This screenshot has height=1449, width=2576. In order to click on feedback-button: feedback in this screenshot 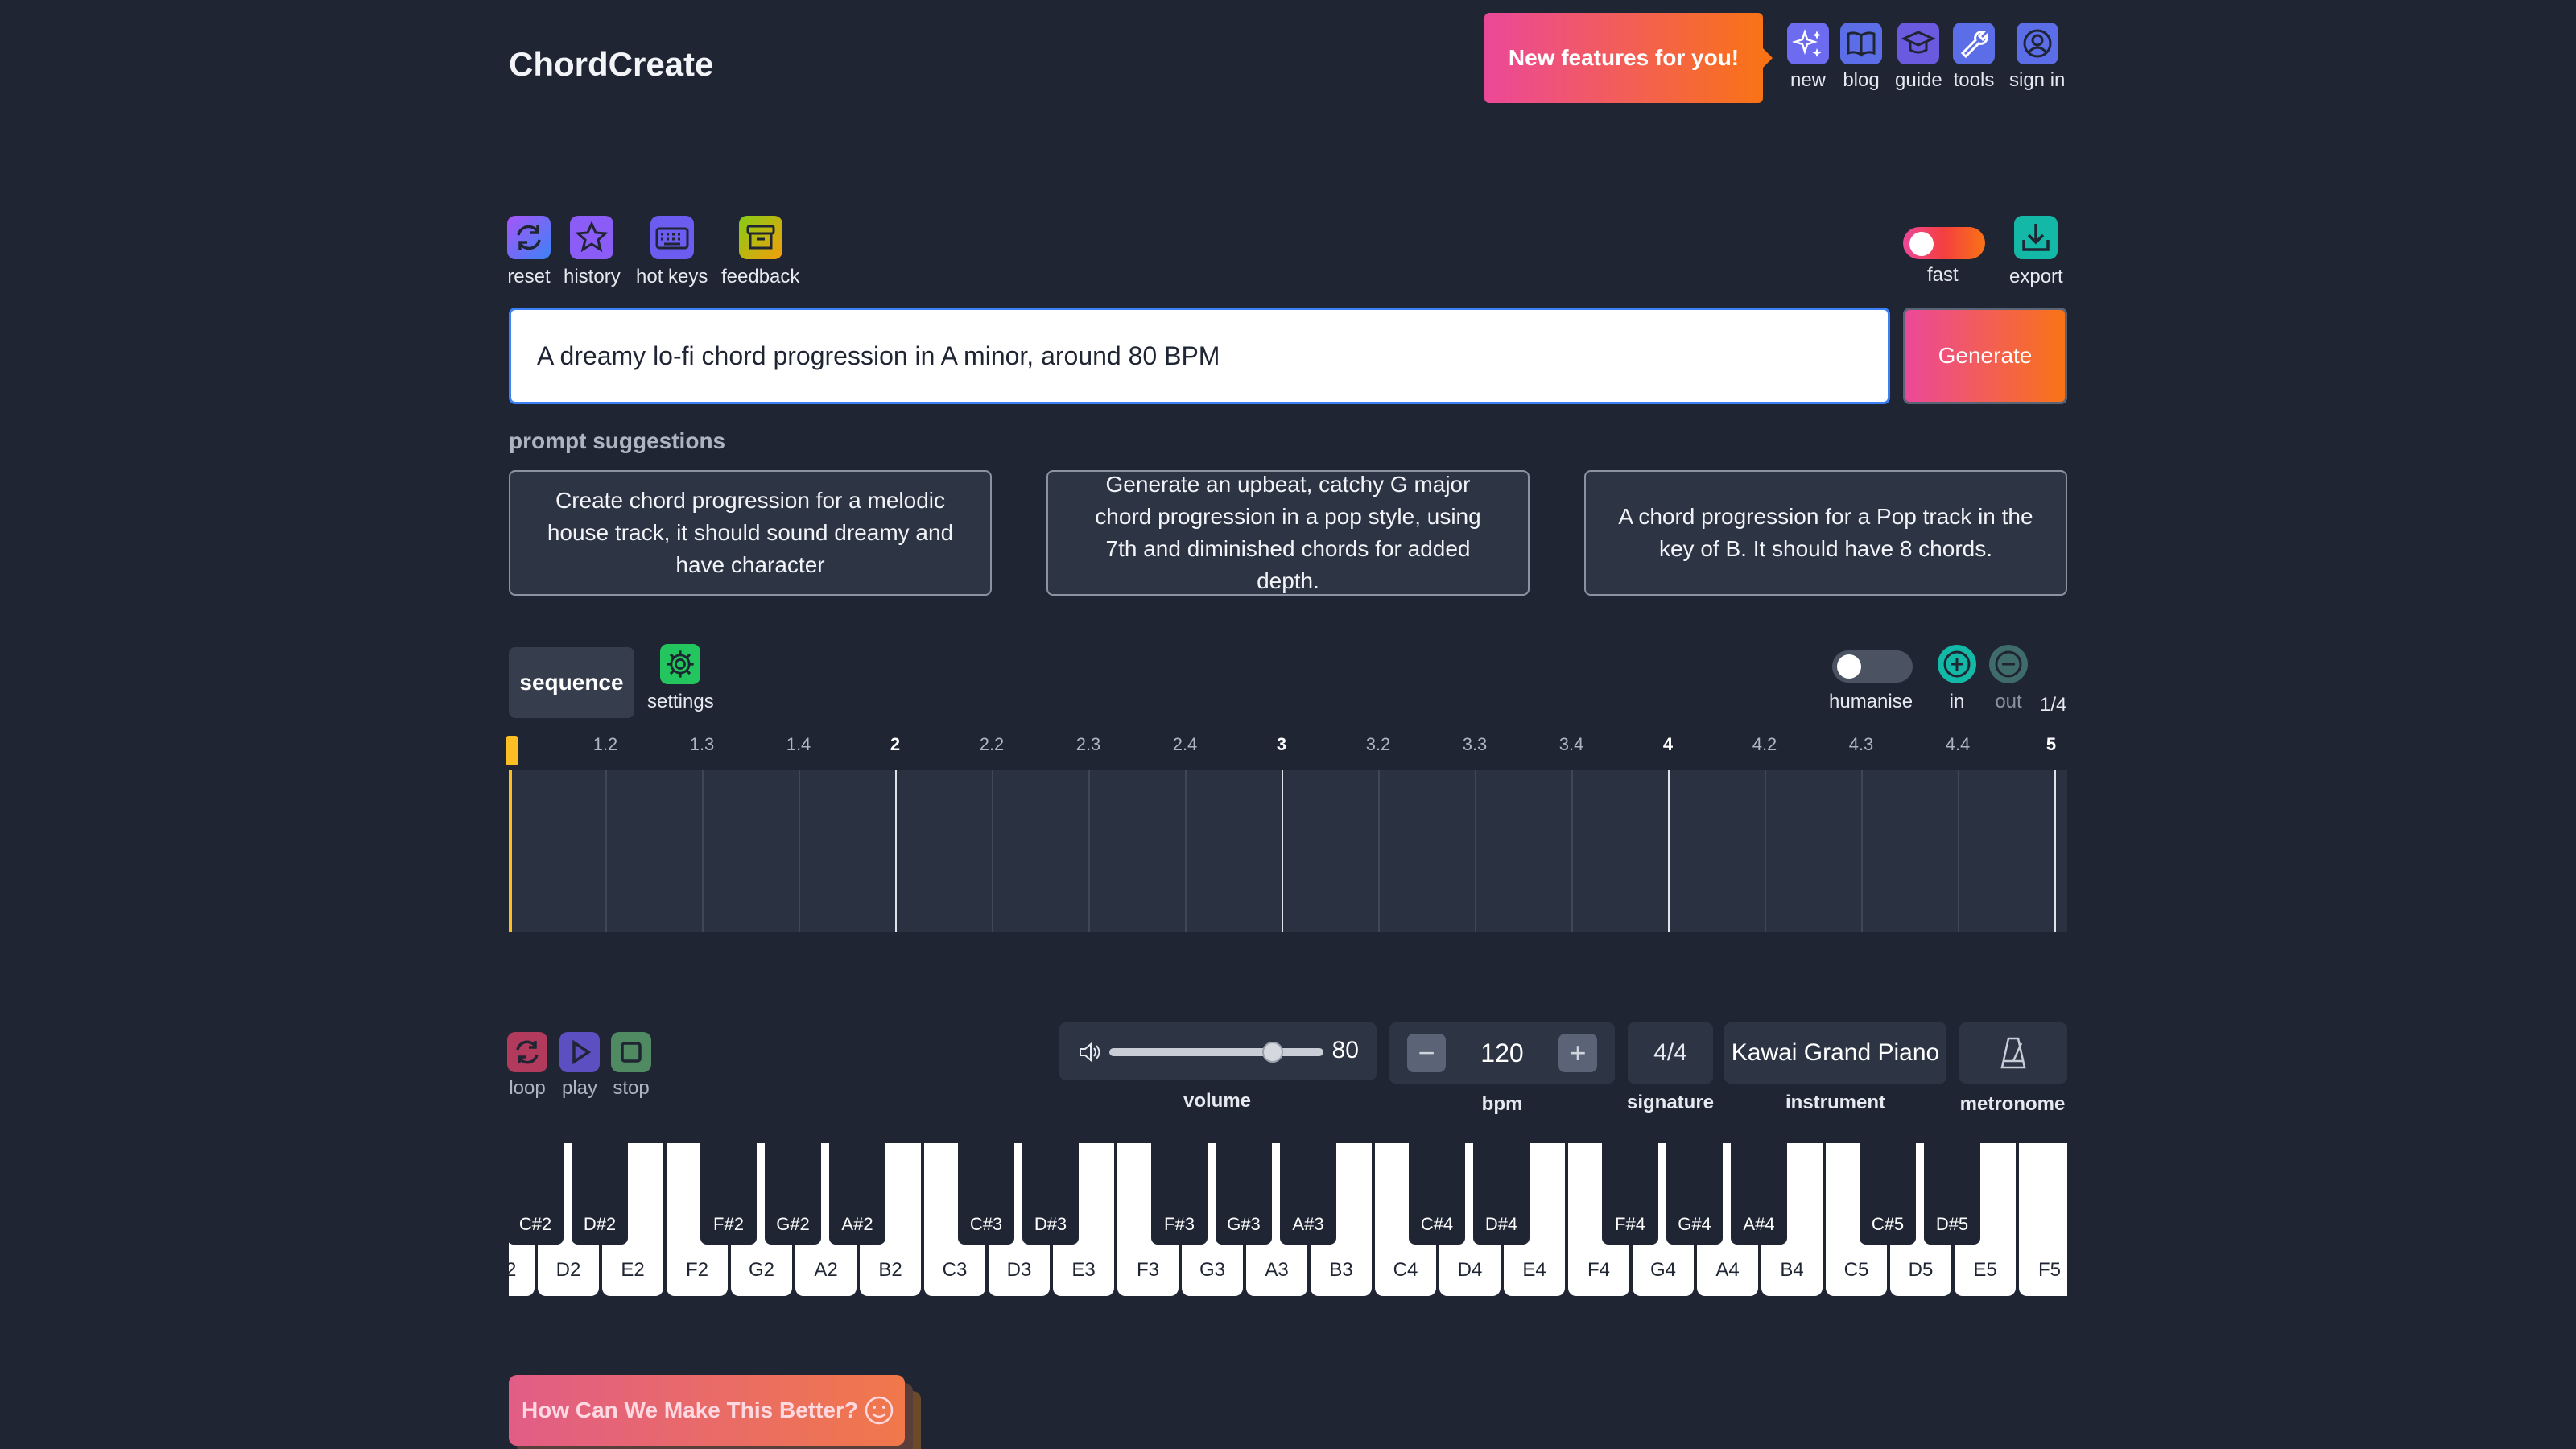, I will do `click(760, 252)`.